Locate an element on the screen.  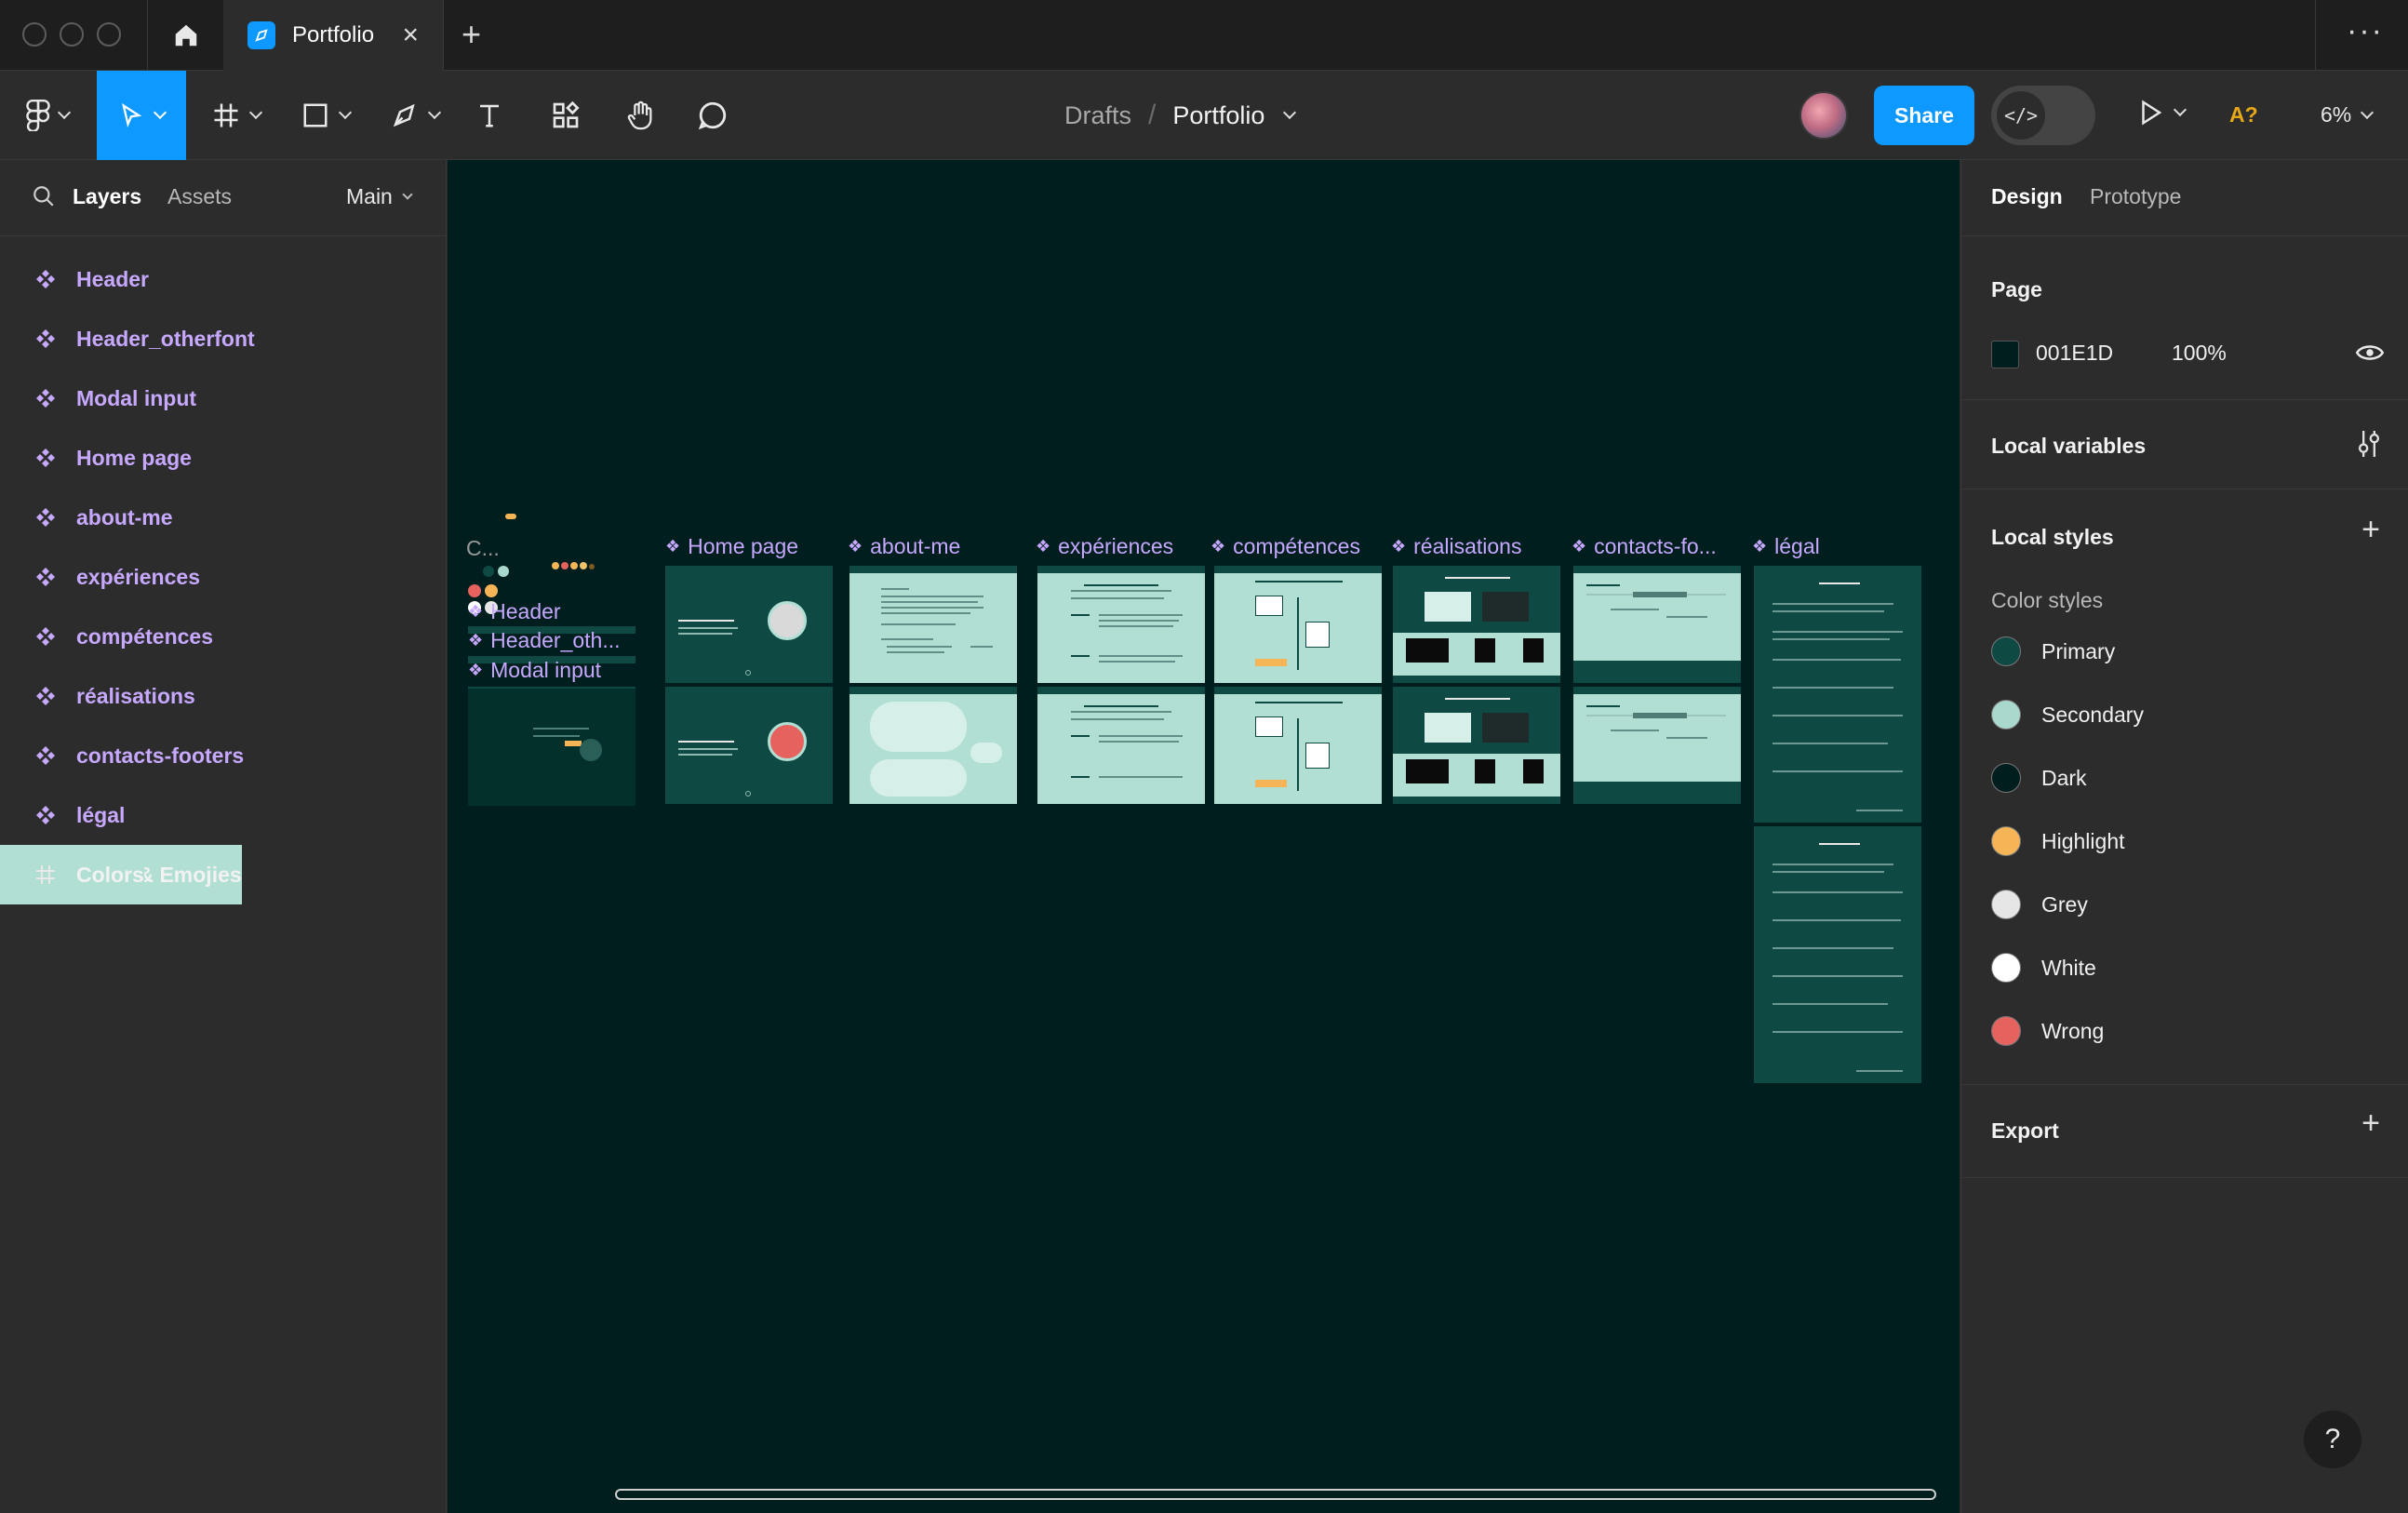
modal-input-frame is located at coordinates (551, 747).